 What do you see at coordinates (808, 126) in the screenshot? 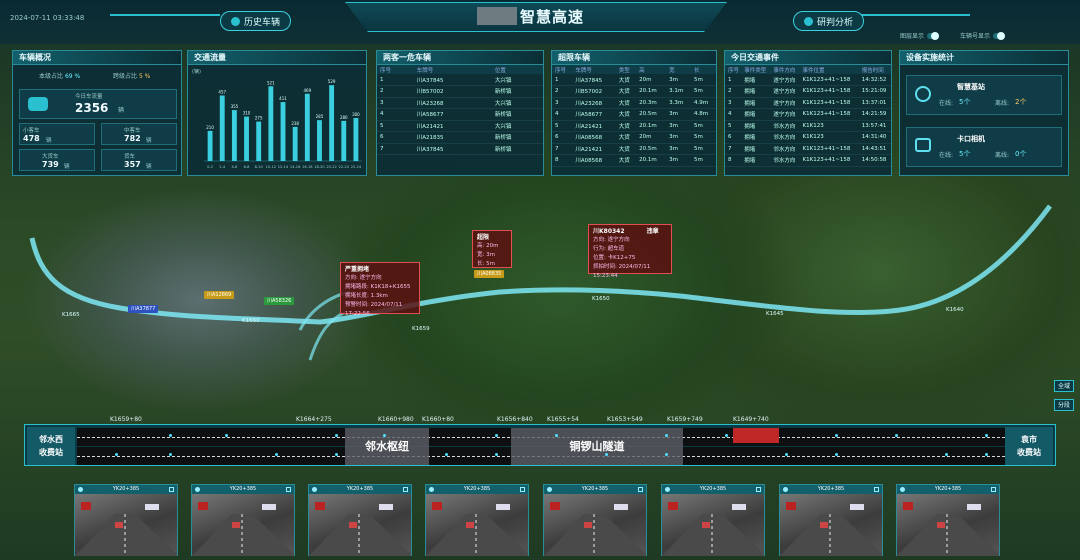
I see `table-row: 5 拥堵 邻水方向 K1K123 13:57:41` at bounding box center [808, 126].